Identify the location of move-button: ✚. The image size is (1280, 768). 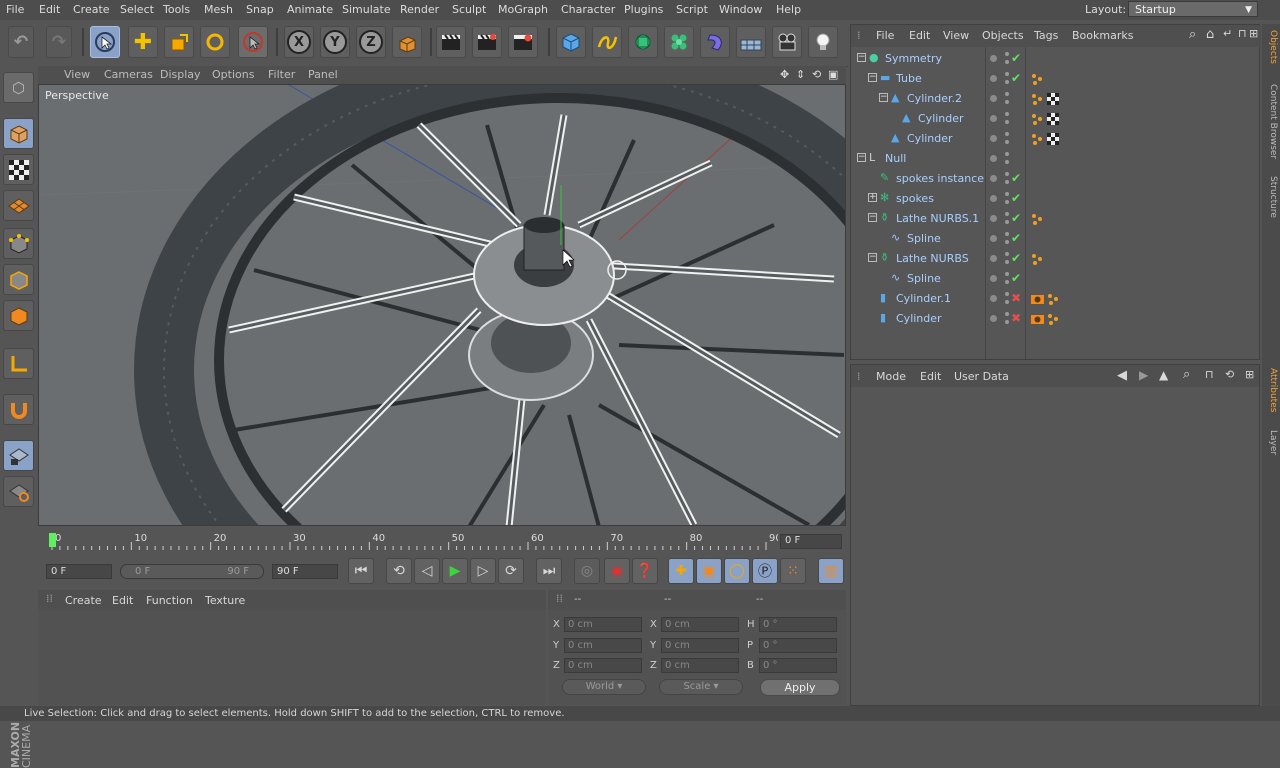
(143, 42).